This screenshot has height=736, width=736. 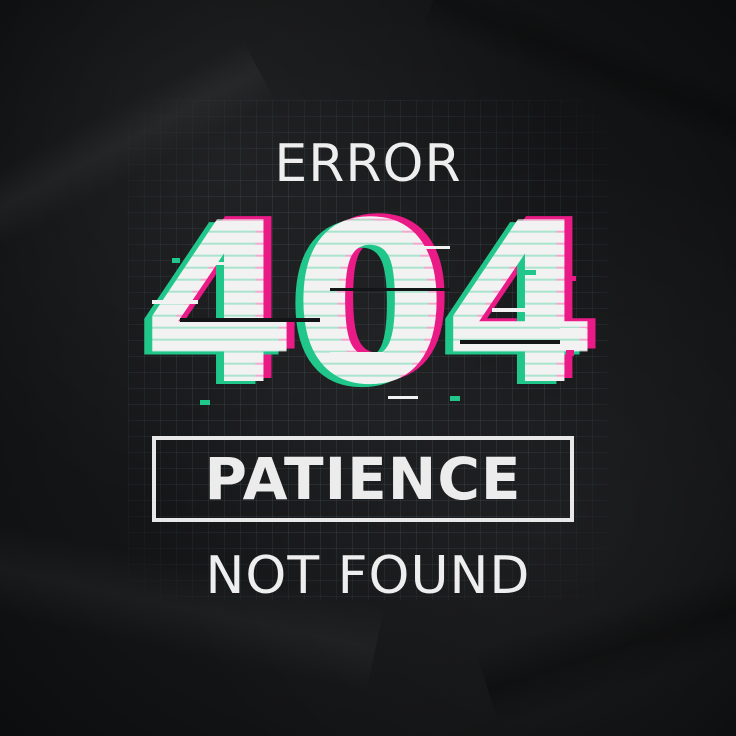 I want to click on not-found-heading: NOT FOUND, so click(x=368, y=576).